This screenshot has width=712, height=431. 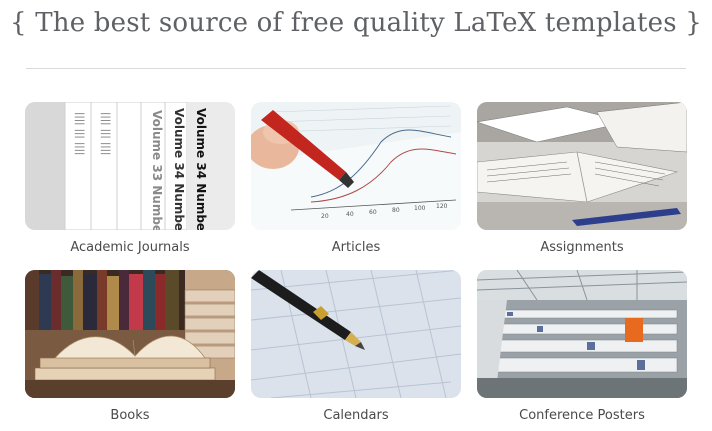 I want to click on category-label: Conference Posters, so click(x=582, y=415).